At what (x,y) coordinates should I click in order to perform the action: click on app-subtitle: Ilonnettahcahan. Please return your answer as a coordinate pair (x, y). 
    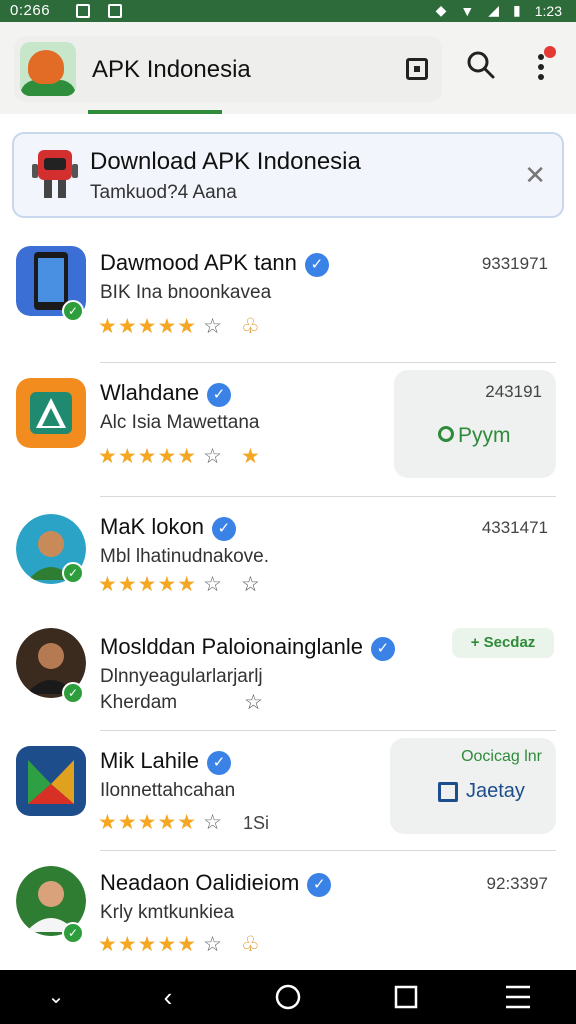
    Looking at the image, I should click on (168, 790).